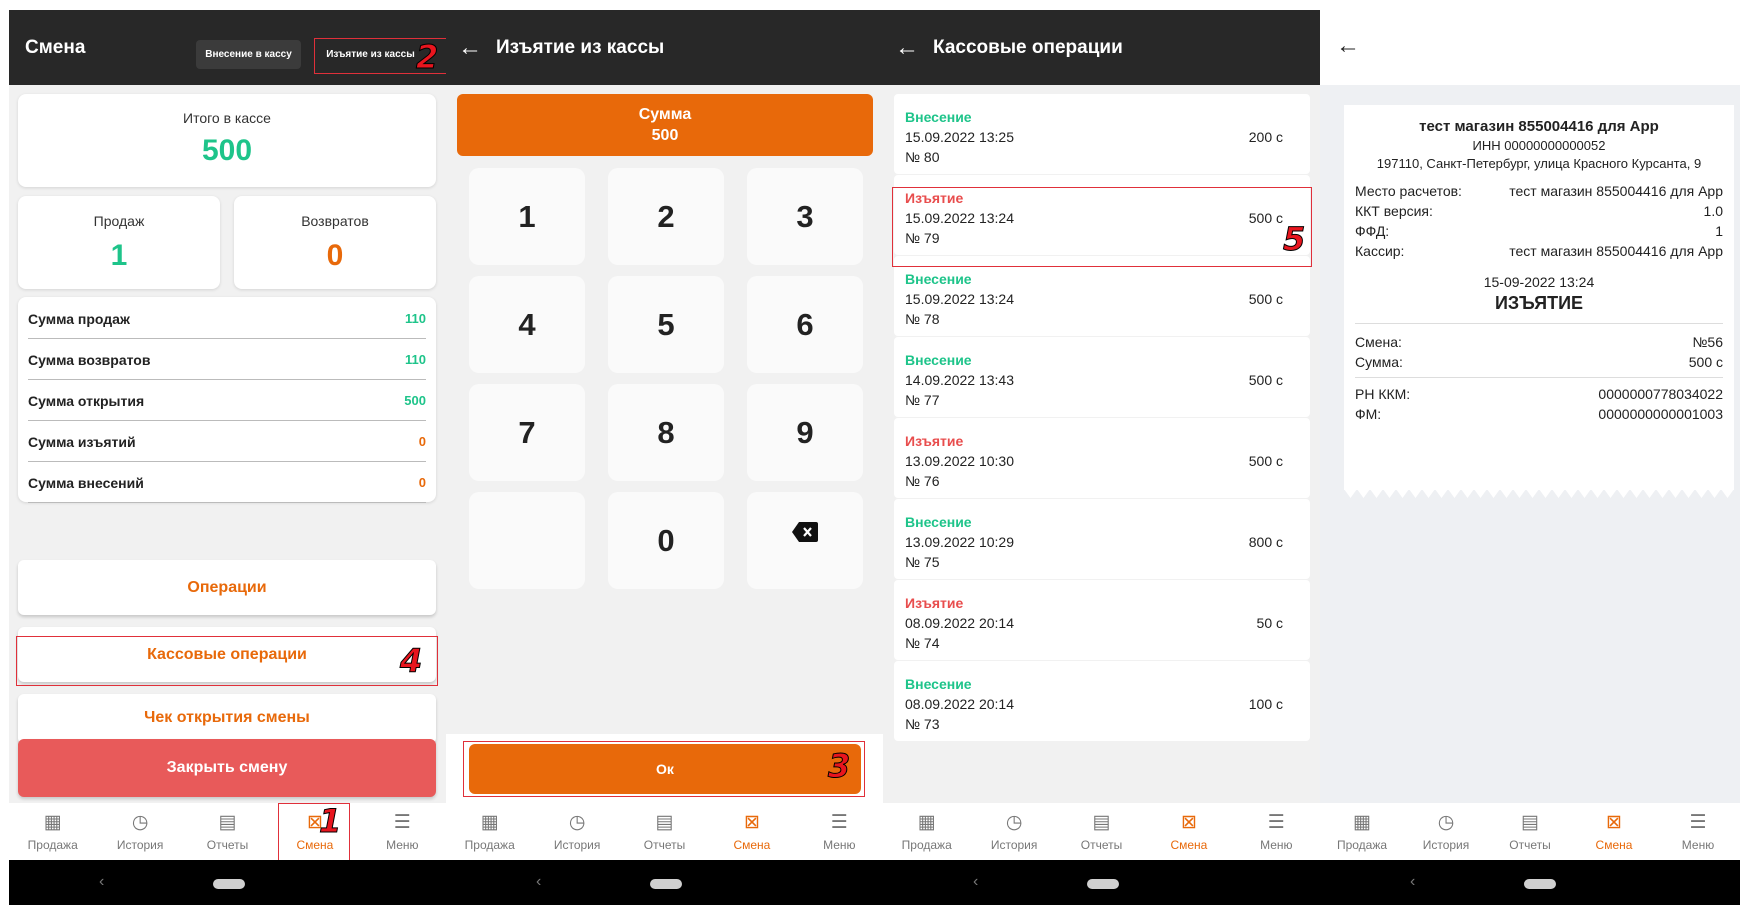 The width and height of the screenshot is (1740, 905). Describe the element at coordinates (959, 461) in the screenshot. I see `operation-date: 13.09.2022 10:30` at that location.